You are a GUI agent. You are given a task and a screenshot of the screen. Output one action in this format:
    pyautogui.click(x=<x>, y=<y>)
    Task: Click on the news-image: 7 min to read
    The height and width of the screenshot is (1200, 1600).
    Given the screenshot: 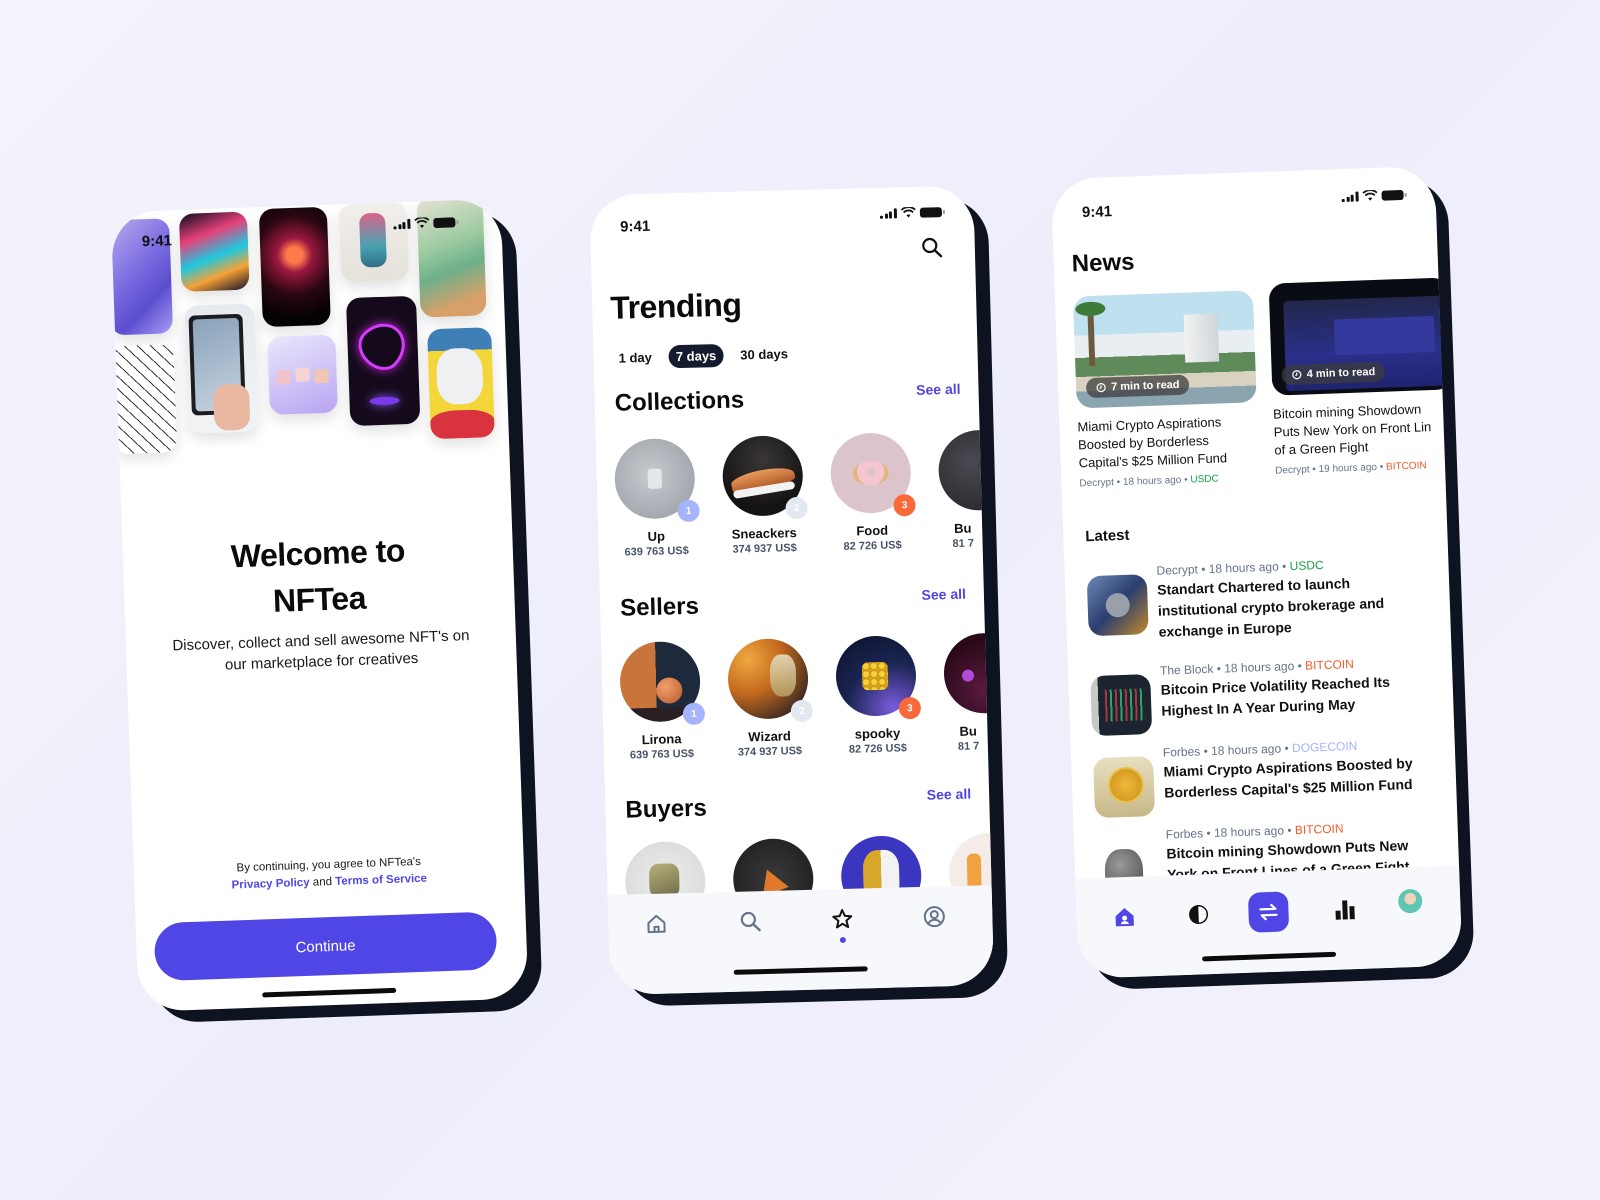 What is the action you would take?
    pyautogui.click(x=1164, y=349)
    